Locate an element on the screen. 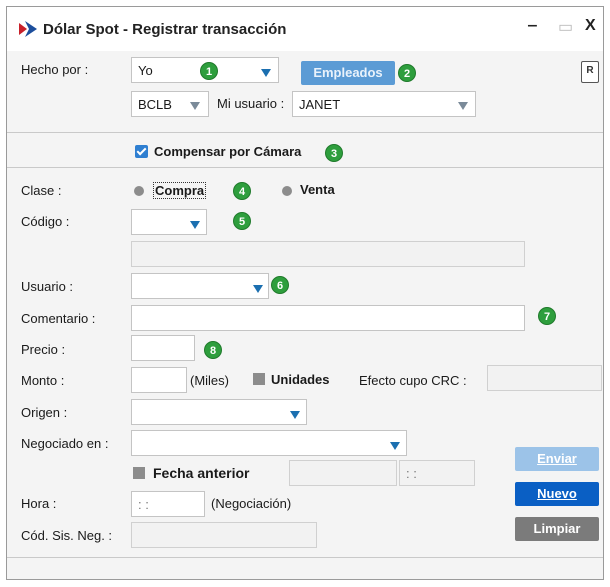  hora-value: : : is located at coordinates (143, 504).